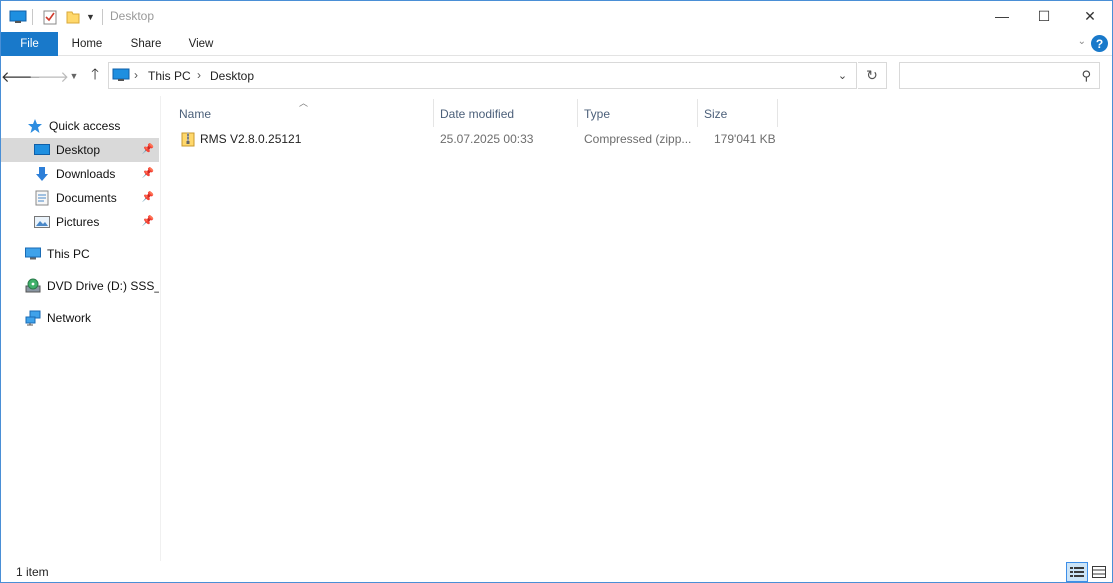  What do you see at coordinates (42, 198) in the screenshot?
I see `documents-icon` at bounding box center [42, 198].